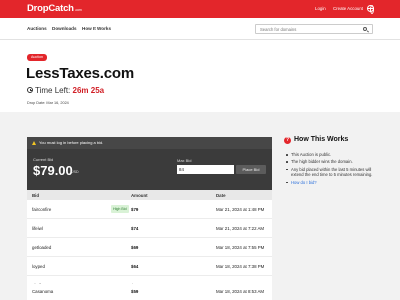 The width and height of the screenshot is (400, 300). Describe the element at coordinates (221, 195) in the screenshot. I see `header-date: Date` at that location.